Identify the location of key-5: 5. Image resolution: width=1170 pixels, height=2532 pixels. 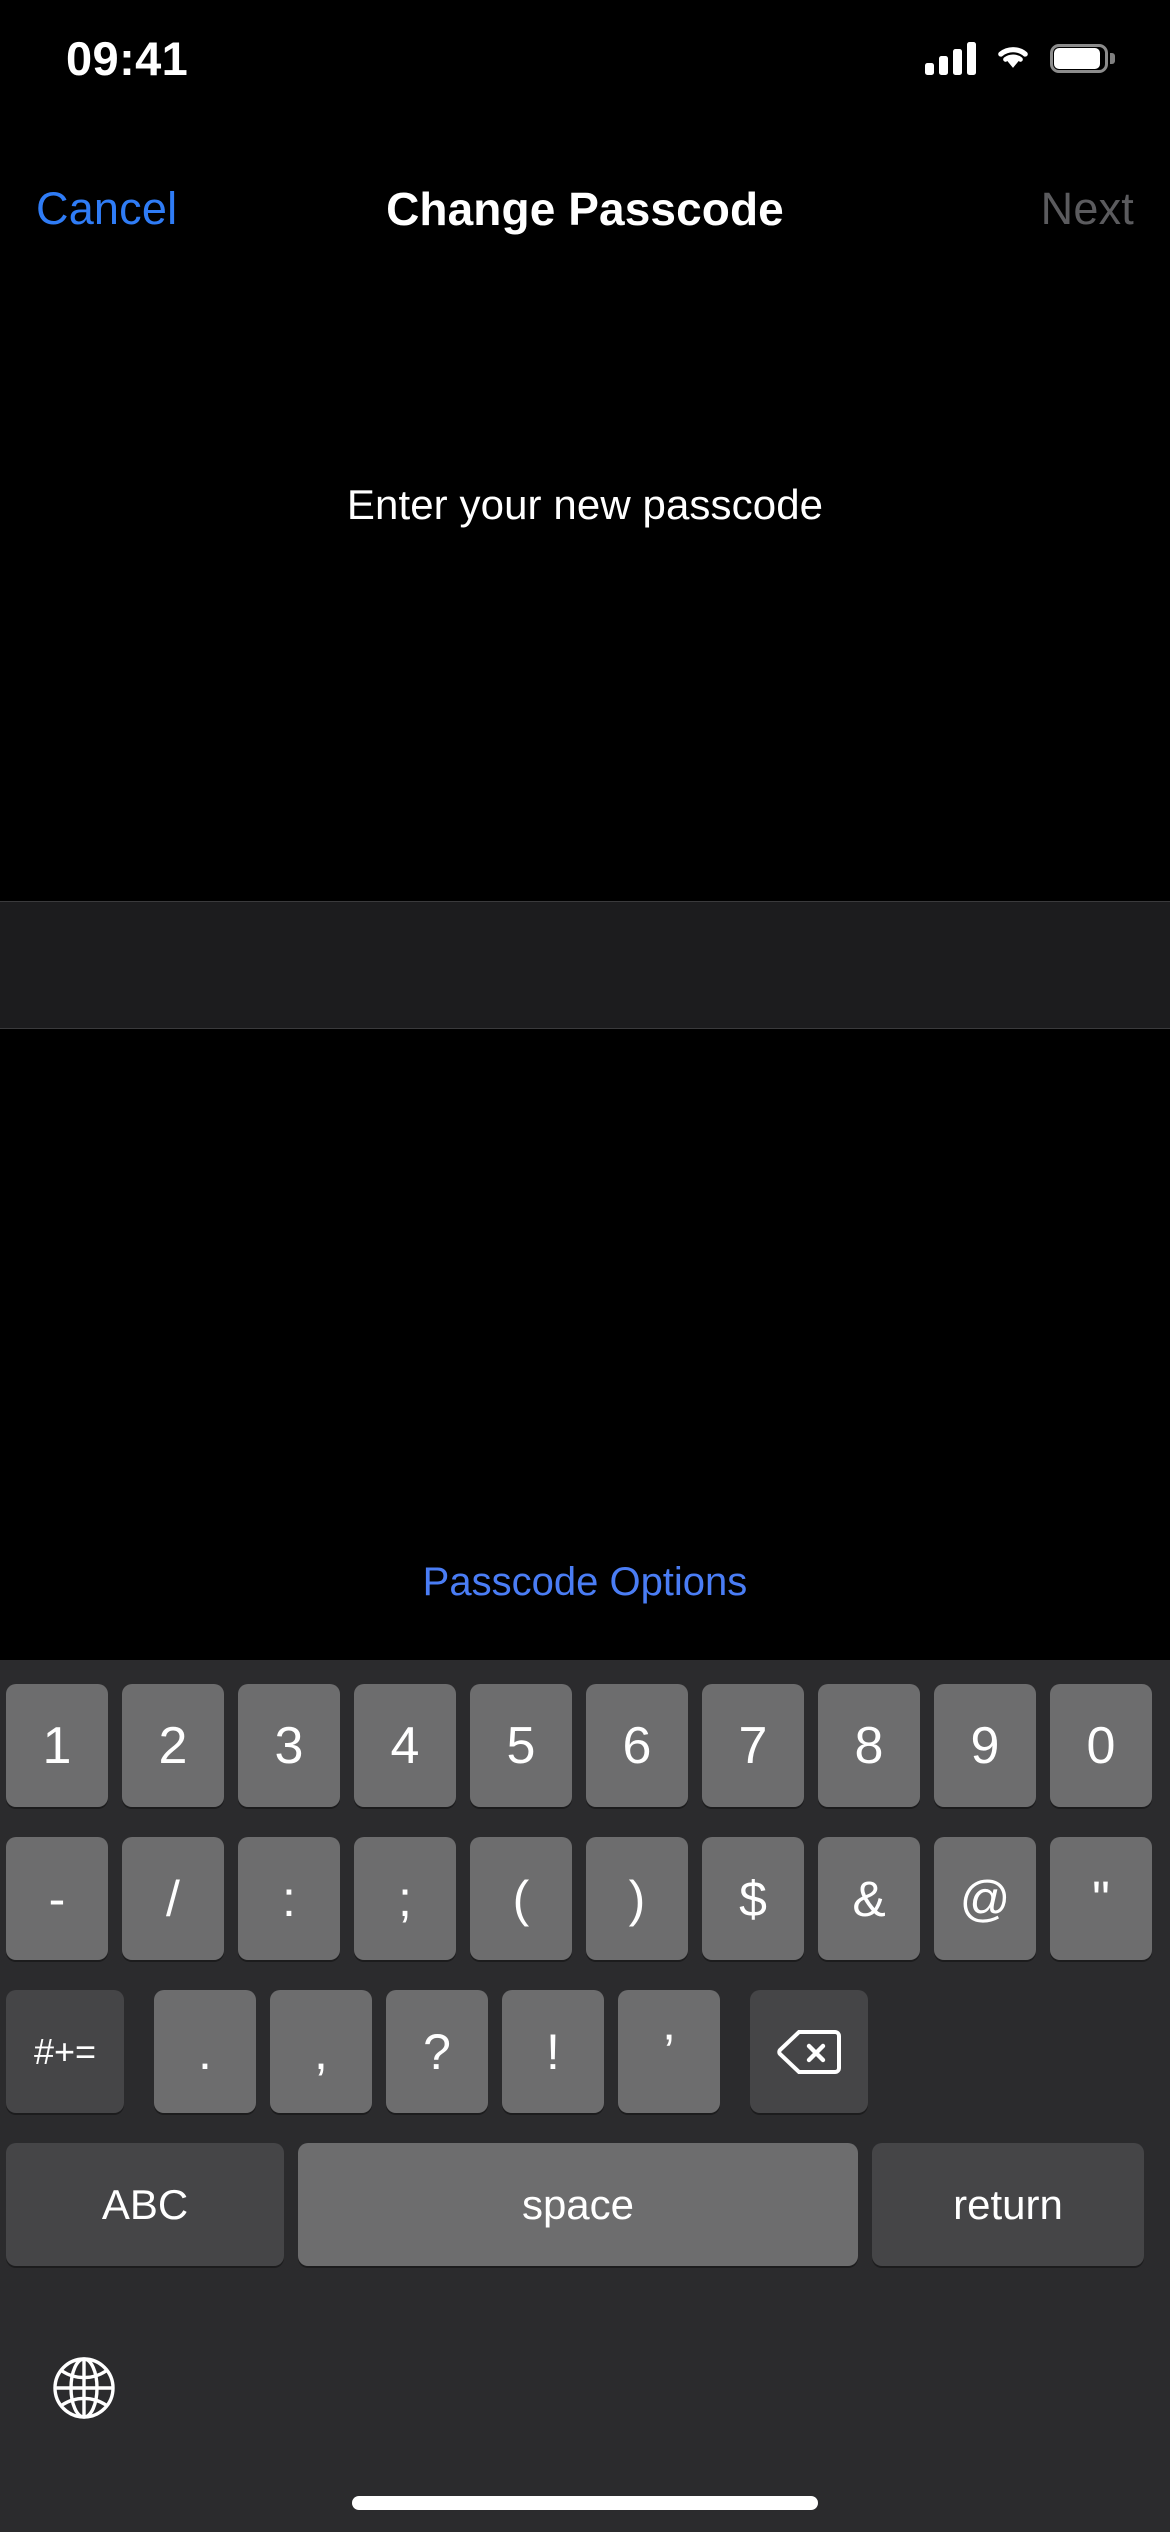
(521, 1745).